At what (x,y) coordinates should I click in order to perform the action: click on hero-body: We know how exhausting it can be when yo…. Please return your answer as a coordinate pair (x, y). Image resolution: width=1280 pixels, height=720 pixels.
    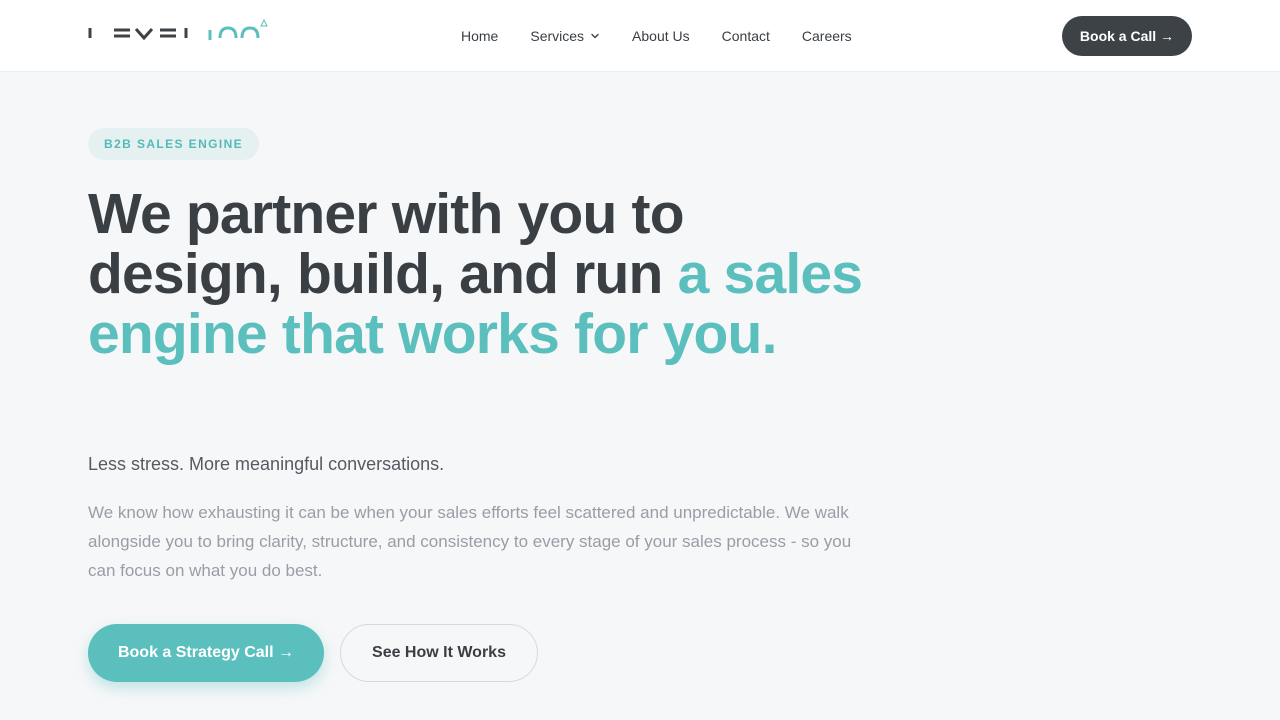
    Looking at the image, I should click on (470, 541).